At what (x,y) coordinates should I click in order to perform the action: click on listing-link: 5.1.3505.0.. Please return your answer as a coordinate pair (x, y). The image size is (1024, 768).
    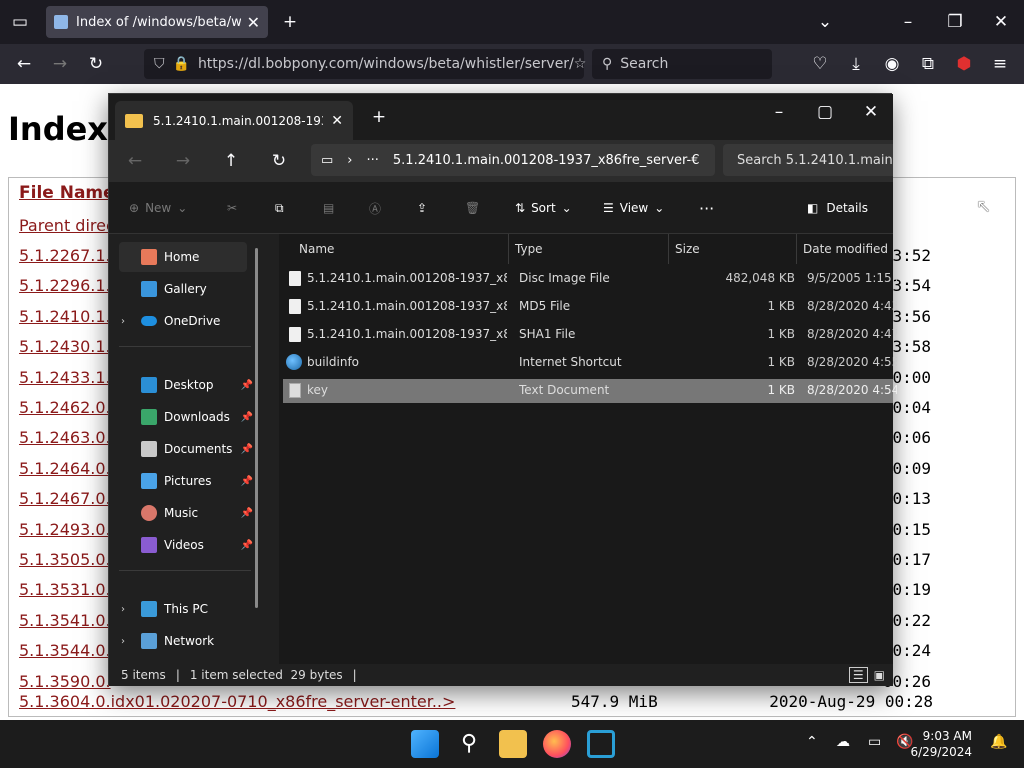
    Looking at the image, I should click on (65, 559).